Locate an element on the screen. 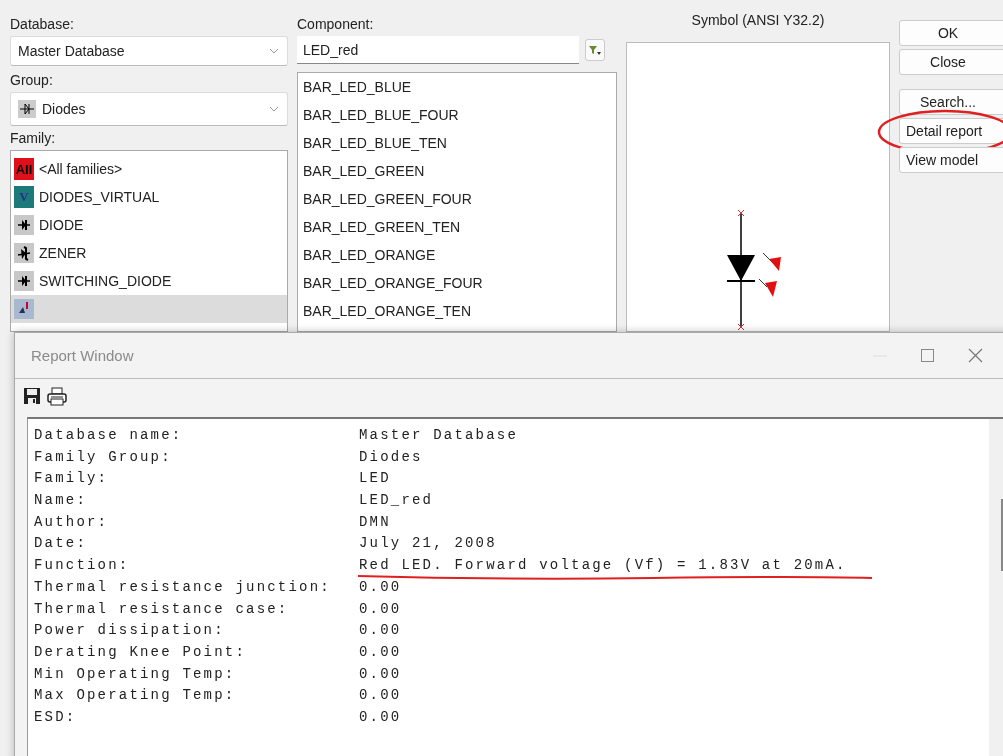 Image resolution: width=1003 pixels, height=756 pixels. report-value: LED is located at coordinates (375, 479).